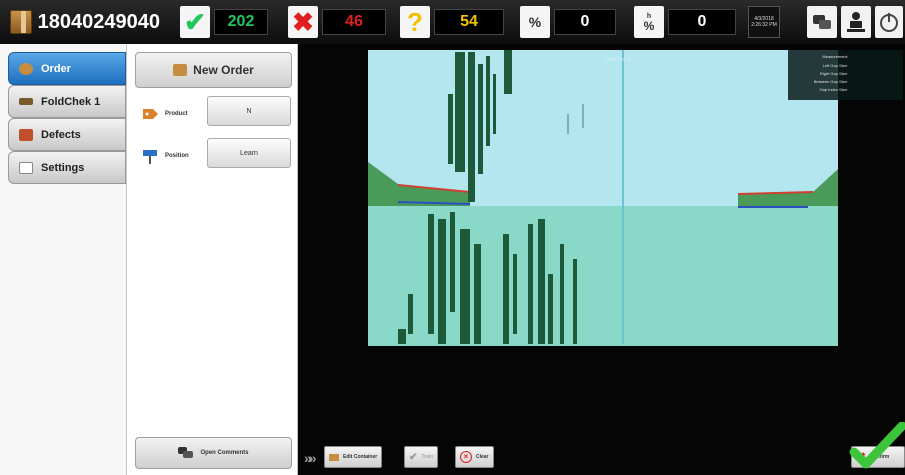 This screenshot has width=905, height=475. I want to click on rate-minute-icon: h %, so click(649, 22).